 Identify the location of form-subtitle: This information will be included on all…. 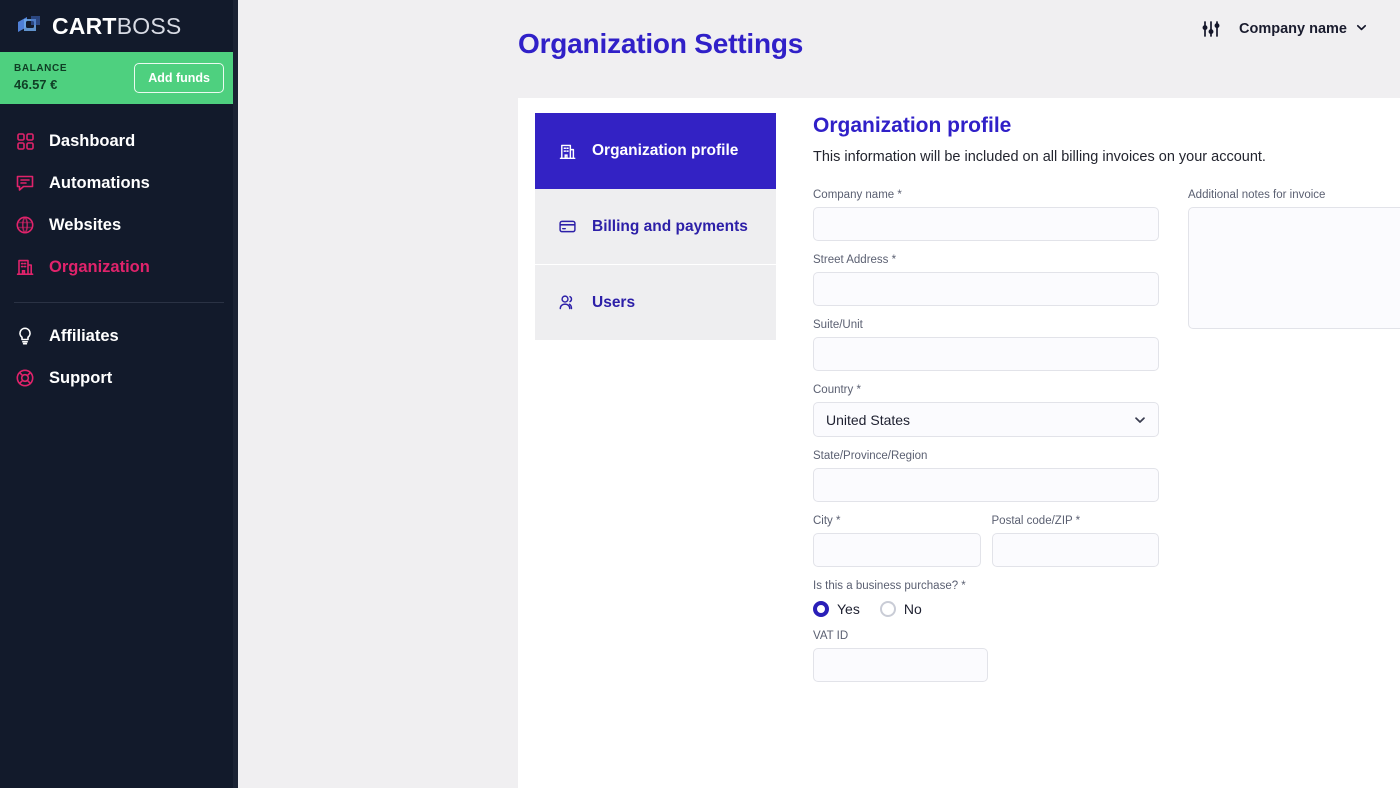
(1039, 157).